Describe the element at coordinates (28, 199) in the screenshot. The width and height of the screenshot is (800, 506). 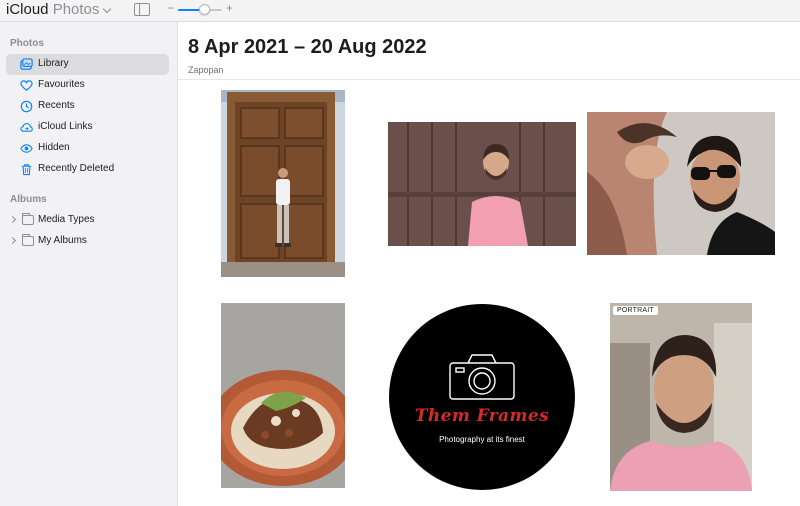
I see `section-label-albums: Albums` at that location.